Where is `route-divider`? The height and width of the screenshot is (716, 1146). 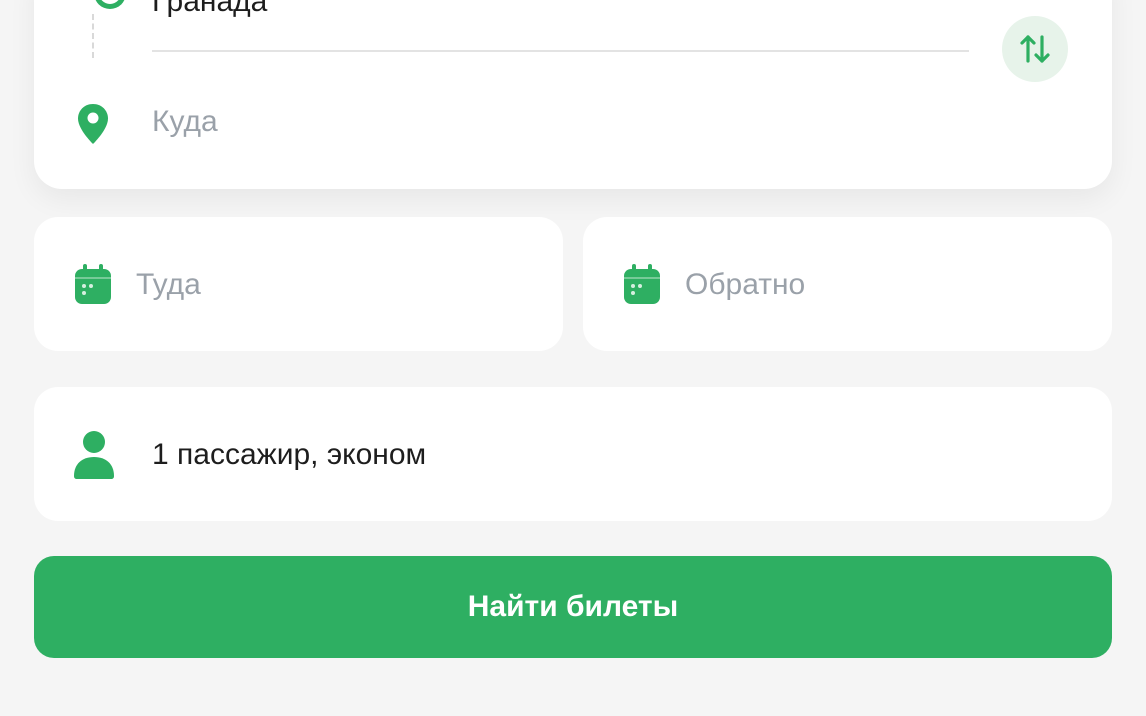
route-divider is located at coordinates (560, 51).